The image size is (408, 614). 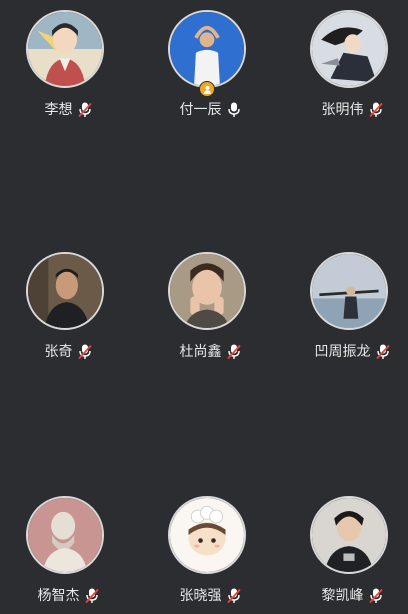 I want to click on participant-name-row: 凹周振龙, so click(x=346, y=352).